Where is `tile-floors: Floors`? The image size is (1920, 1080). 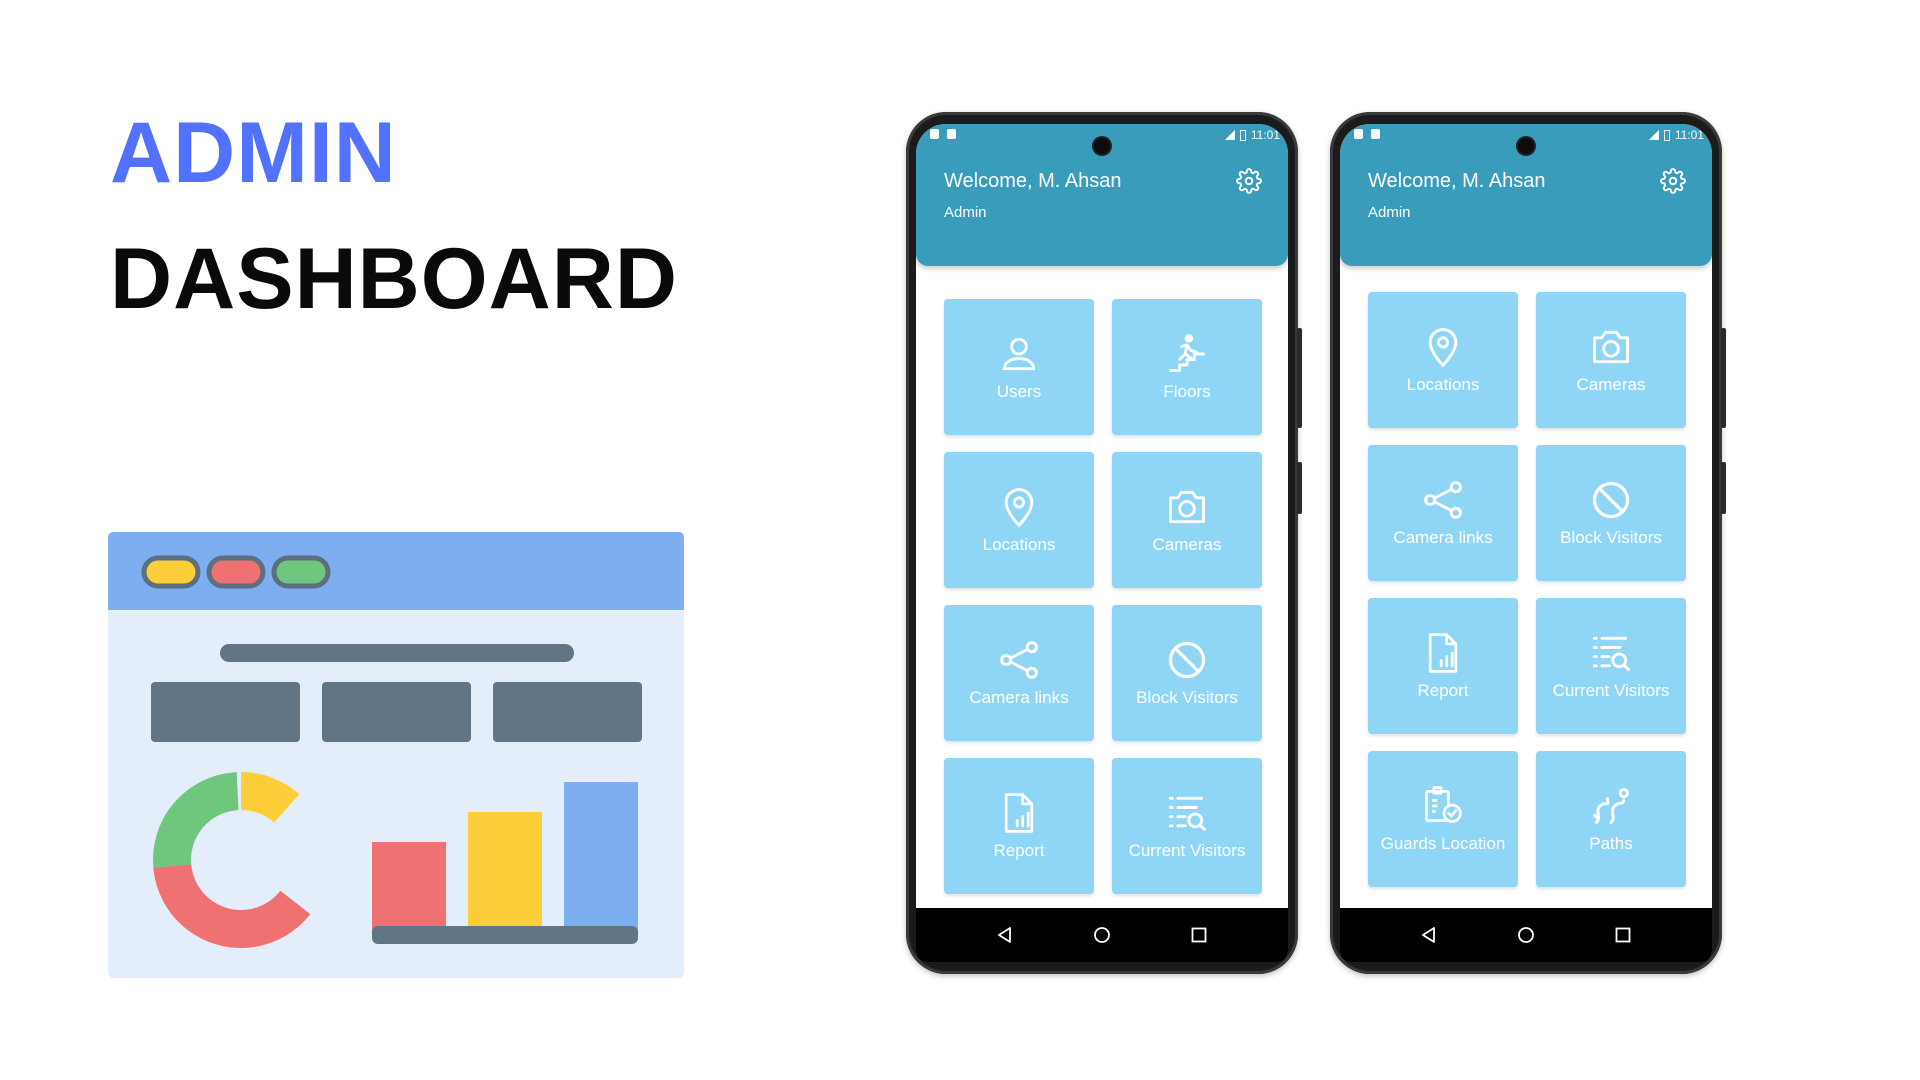 tile-floors: Floors is located at coordinates (1187, 367).